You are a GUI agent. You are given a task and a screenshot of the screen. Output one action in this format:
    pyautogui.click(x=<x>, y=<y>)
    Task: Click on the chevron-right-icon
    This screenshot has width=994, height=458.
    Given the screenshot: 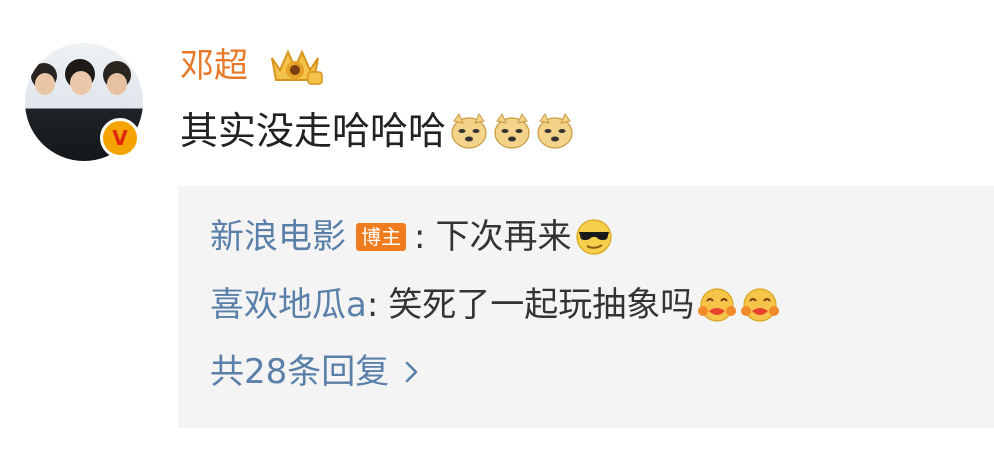 What is the action you would take?
    pyautogui.click(x=412, y=372)
    